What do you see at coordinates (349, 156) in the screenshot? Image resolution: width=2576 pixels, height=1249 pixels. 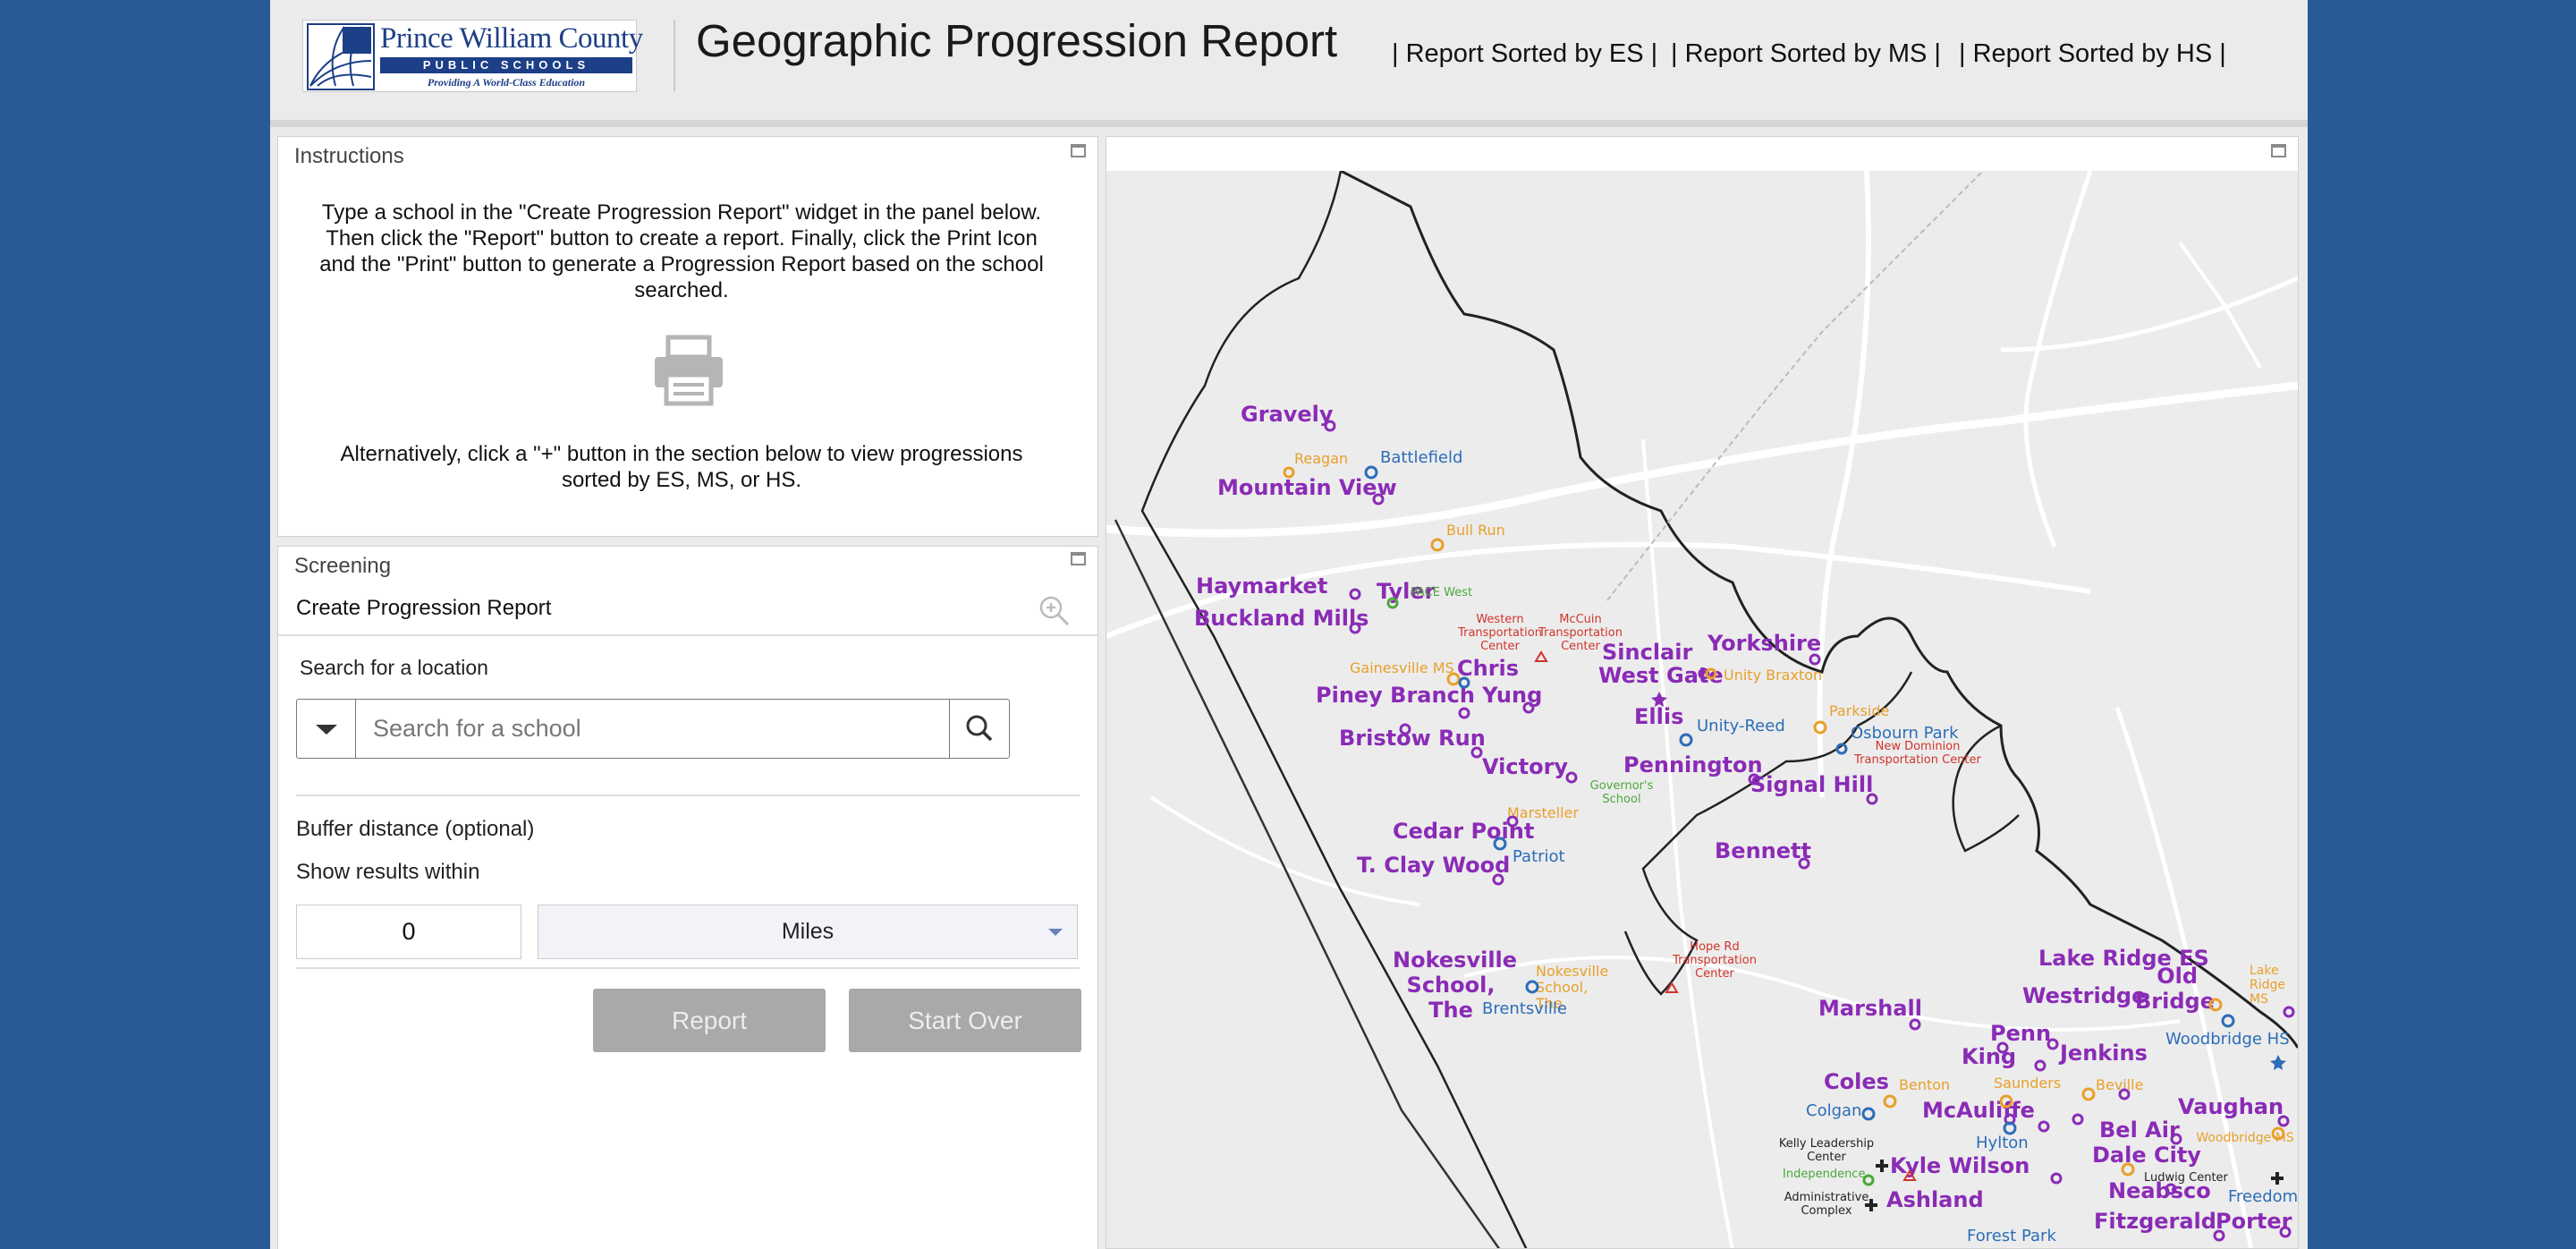 I see `instructions-title: Instructions` at bounding box center [349, 156].